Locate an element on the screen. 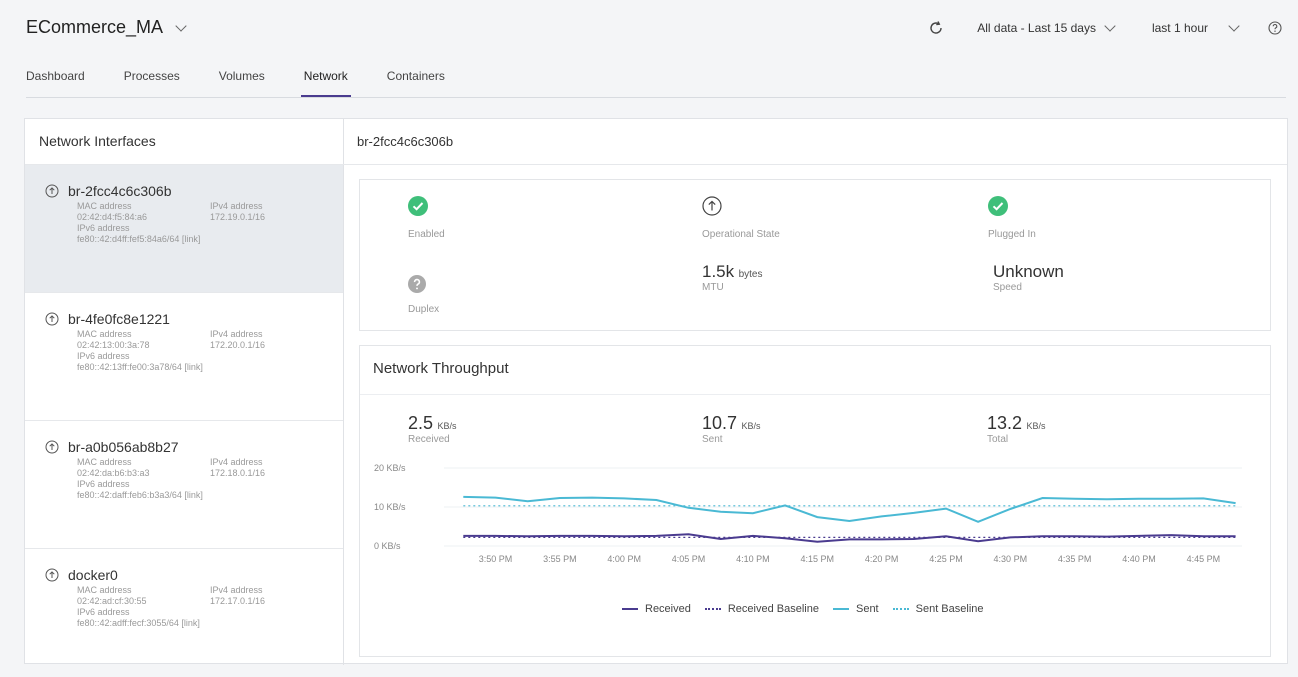  legend-received-baseline: Received Baseline is located at coordinates (761, 609).